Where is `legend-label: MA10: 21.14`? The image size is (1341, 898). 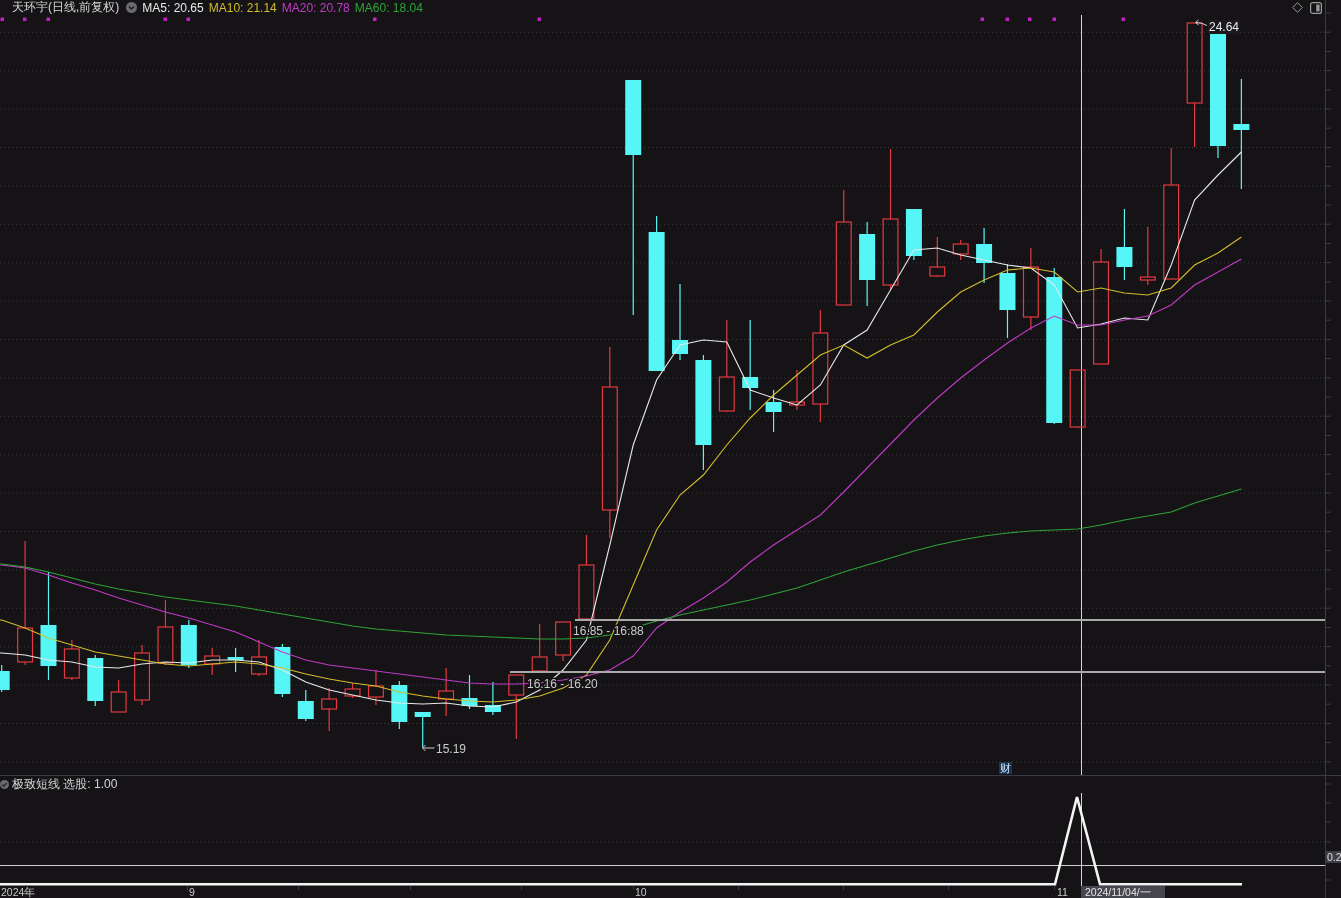 legend-label: MA10: 21.14 is located at coordinates (242, 7).